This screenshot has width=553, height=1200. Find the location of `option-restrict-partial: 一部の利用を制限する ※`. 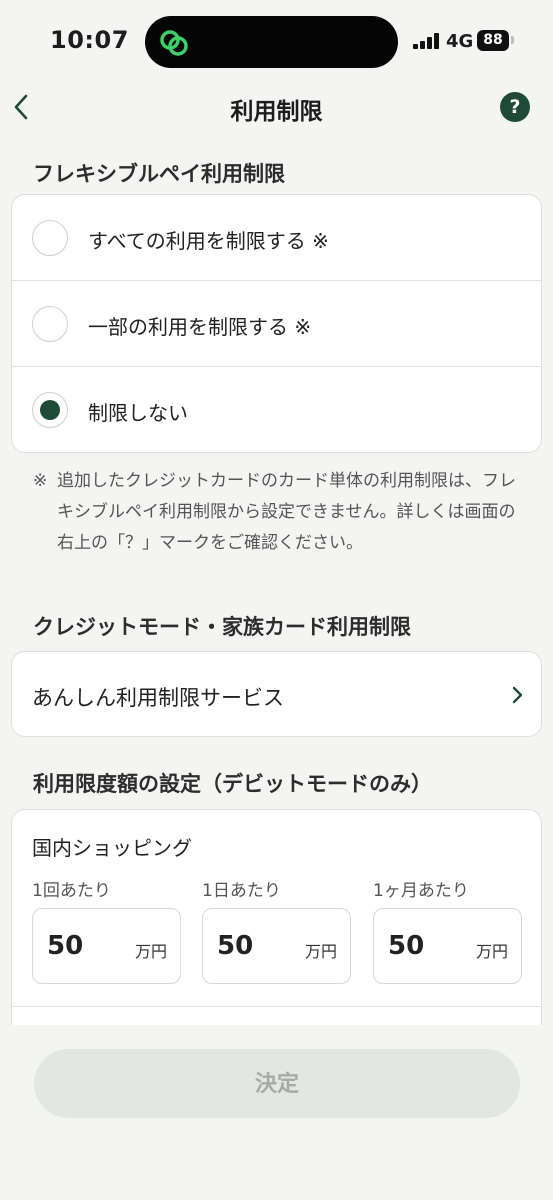

option-restrict-partial: 一部の利用を制限する ※ is located at coordinates (276, 324).